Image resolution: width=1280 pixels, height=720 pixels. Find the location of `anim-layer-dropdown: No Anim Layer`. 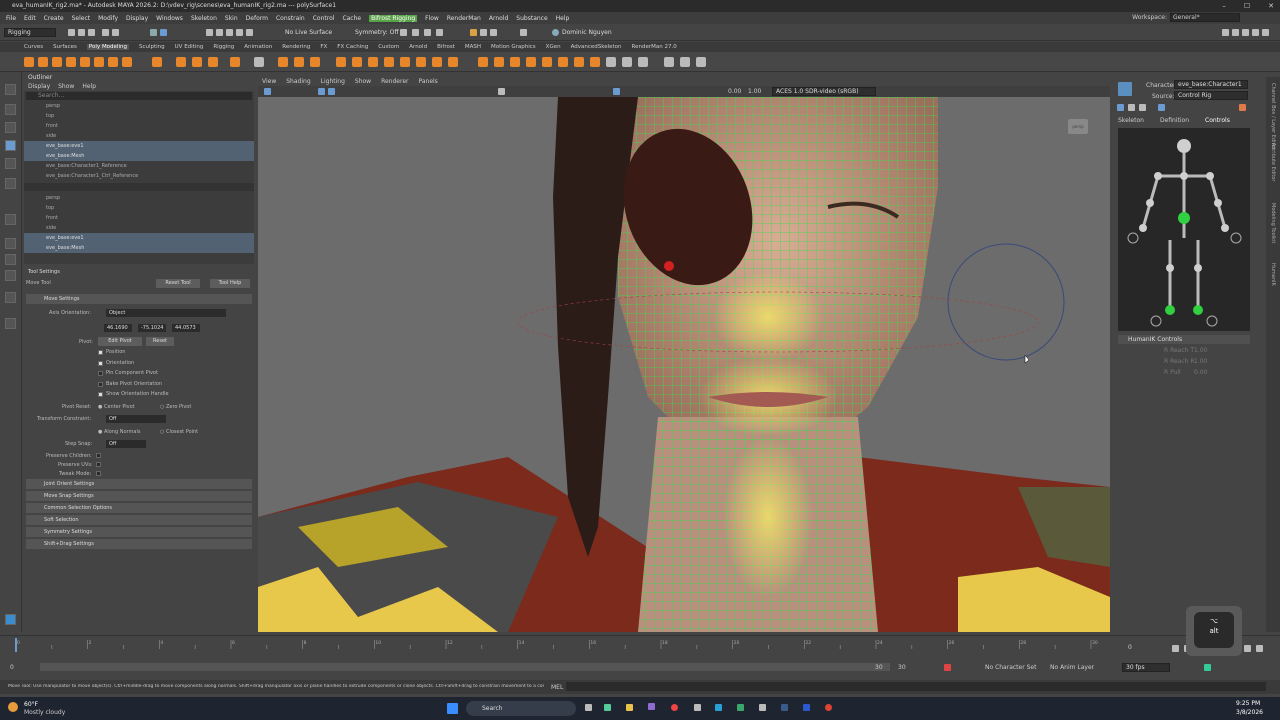

anim-layer-dropdown: No Anim Layer is located at coordinates (1072, 667).